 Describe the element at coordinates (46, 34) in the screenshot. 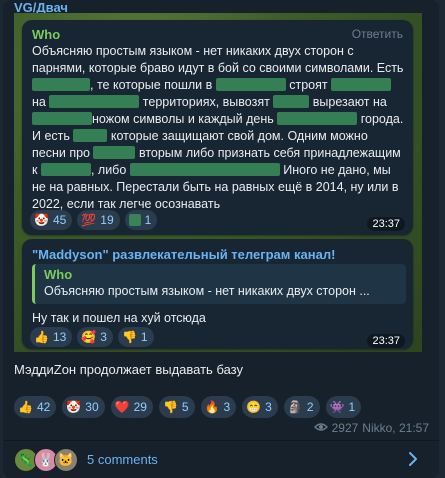

I see `message-author: Who` at that location.